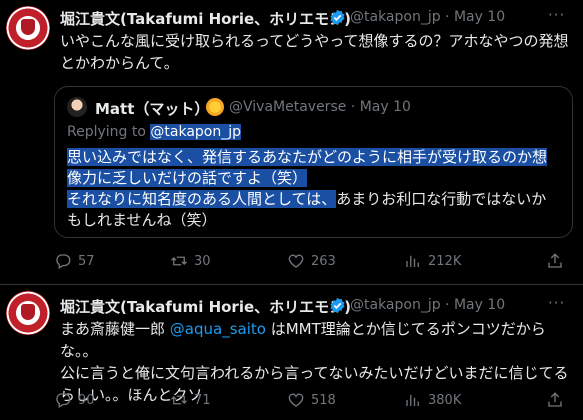 The width and height of the screenshot is (583, 420). Describe the element at coordinates (115, 329) in the screenshot. I see `tweet-text-part: まあ斎藤健一郎` at that location.